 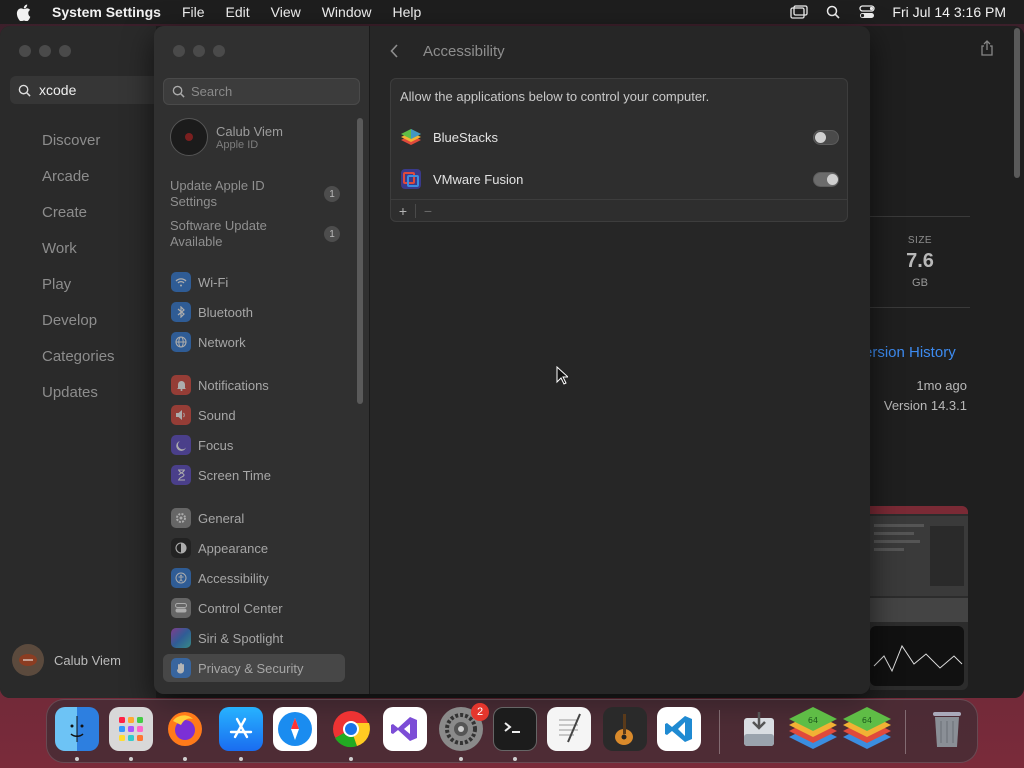 I want to click on dock: 2 64 64, so click(x=512, y=731).